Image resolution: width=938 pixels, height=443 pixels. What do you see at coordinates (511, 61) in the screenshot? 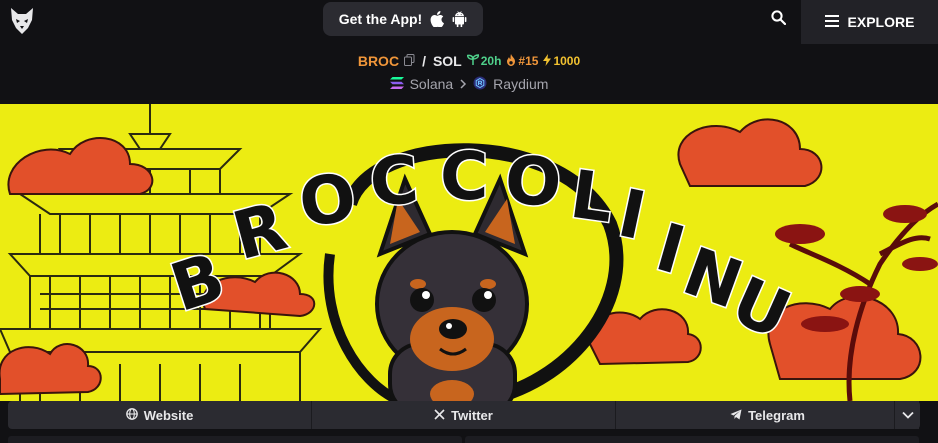
I see `flame-icon` at bounding box center [511, 61].